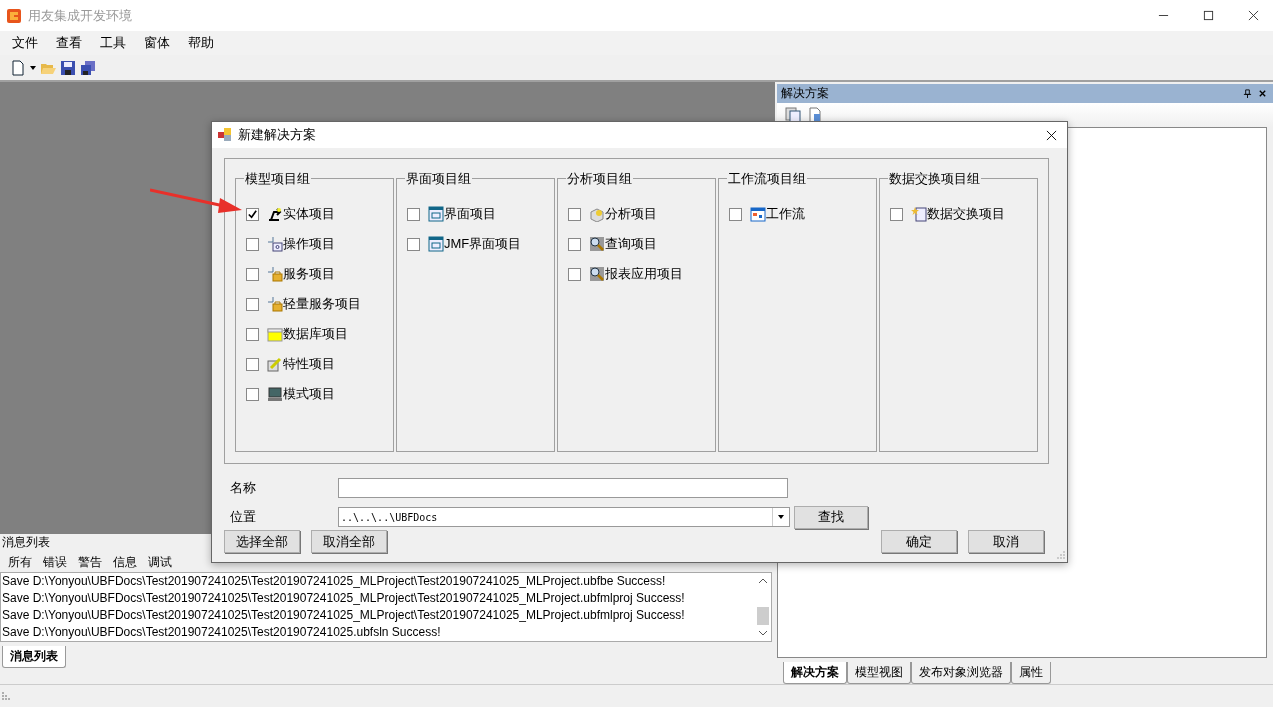 The height and width of the screenshot is (707, 1273). What do you see at coordinates (201, 43) in the screenshot?
I see `menu-item: 帮助` at bounding box center [201, 43].